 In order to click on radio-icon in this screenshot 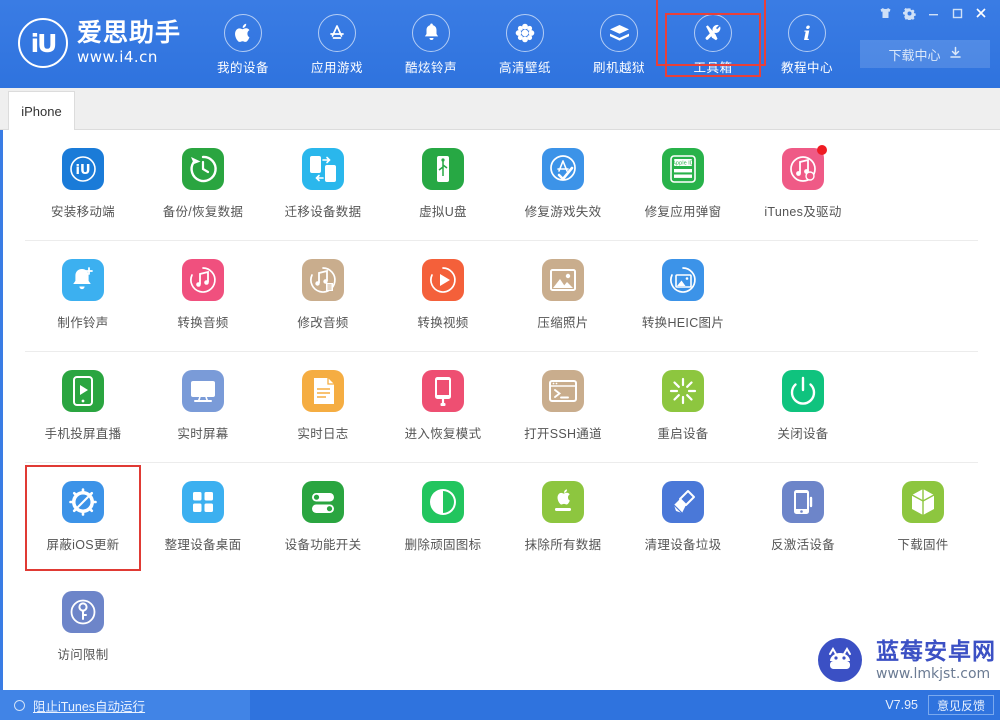, I will do `click(19, 705)`.